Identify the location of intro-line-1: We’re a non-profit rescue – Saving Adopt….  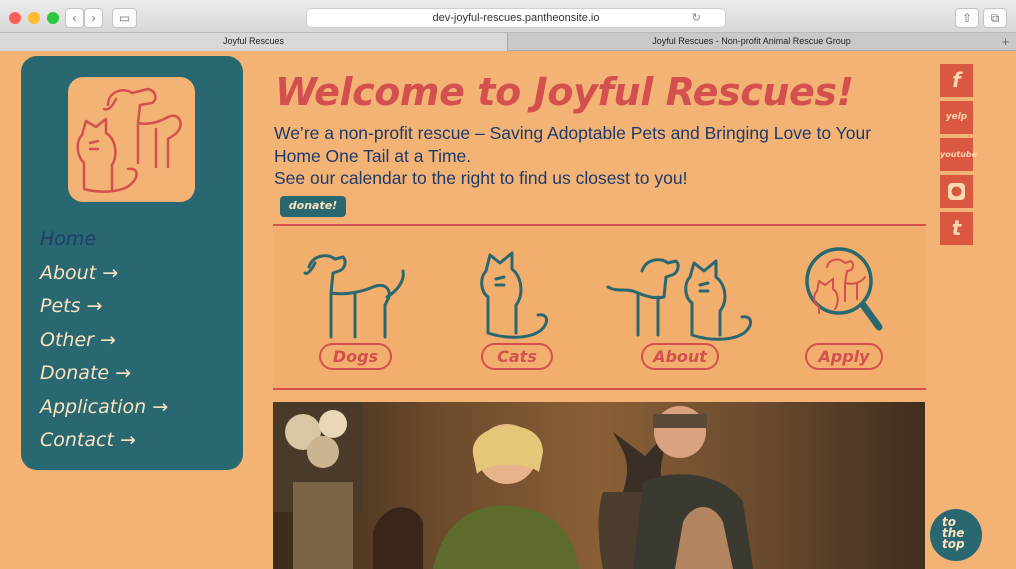
(573, 144).